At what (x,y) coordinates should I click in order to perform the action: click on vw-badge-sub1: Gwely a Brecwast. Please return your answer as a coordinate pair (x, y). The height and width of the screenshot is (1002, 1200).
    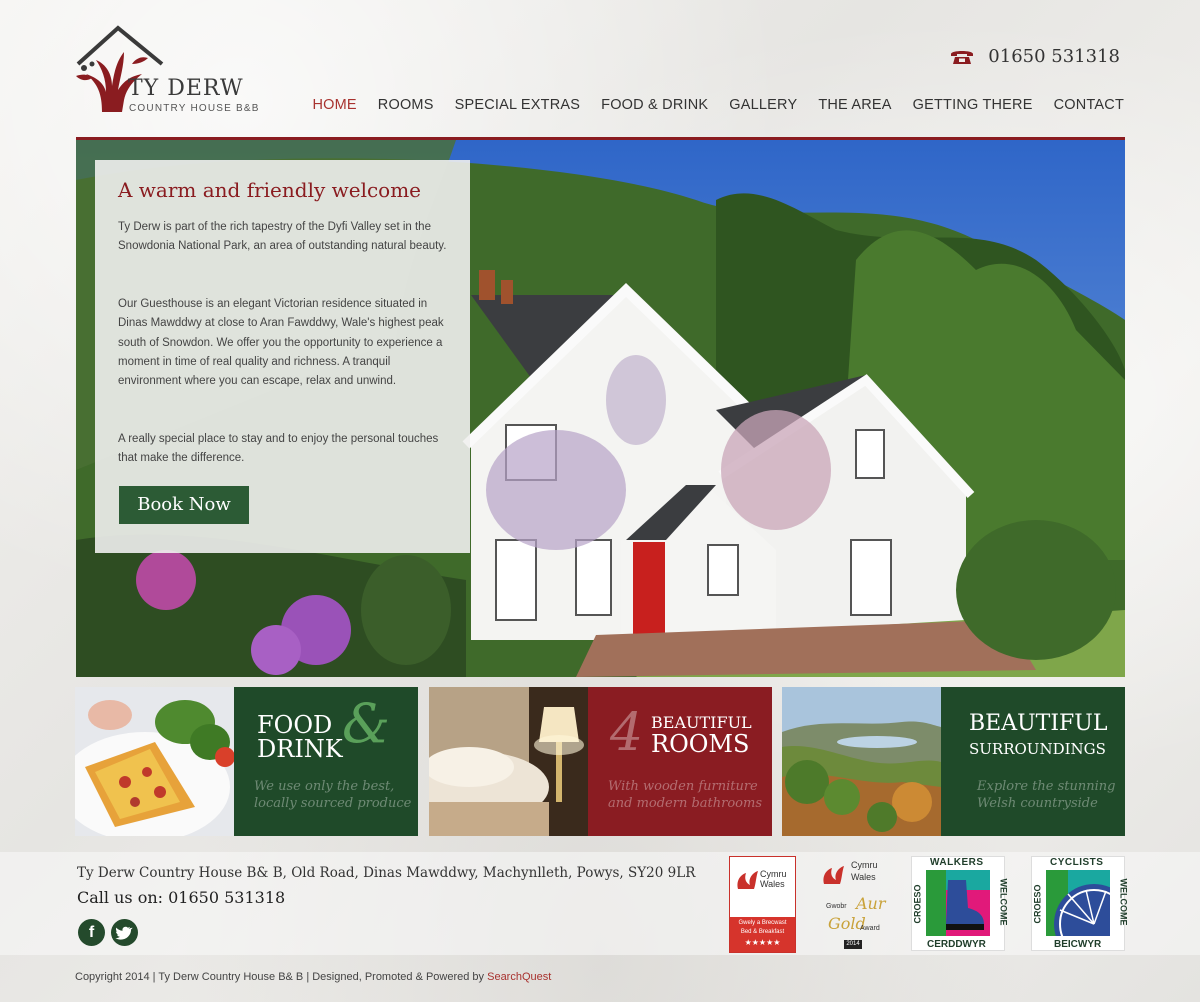
    Looking at the image, I should click on (762, 923).